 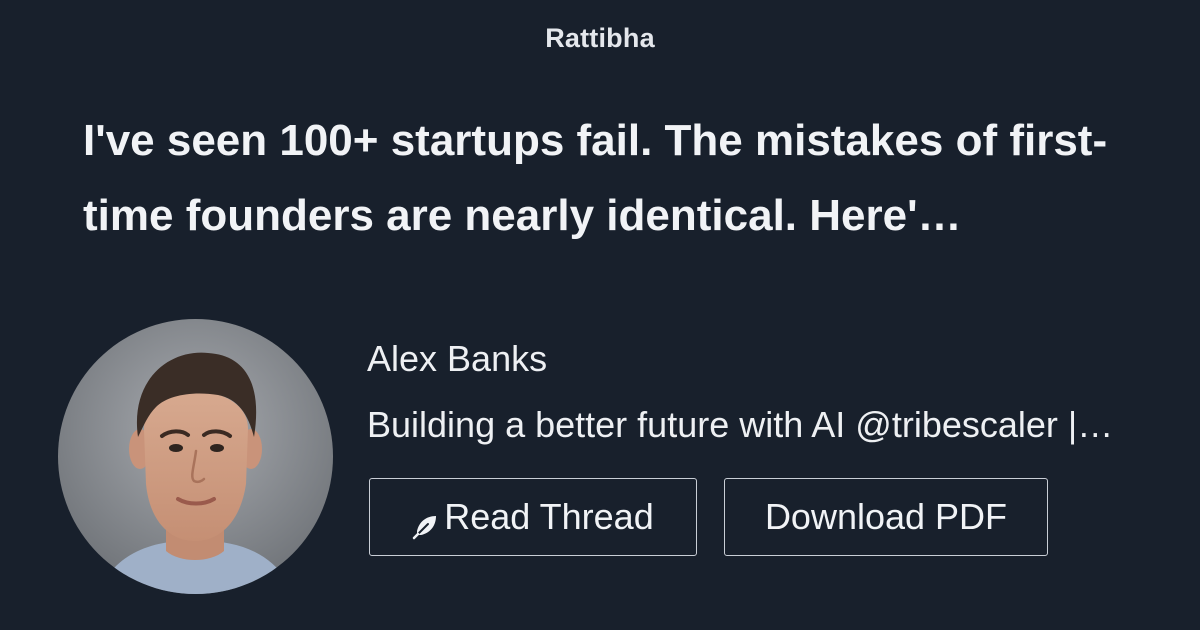 I want to click on author-name: Alex Banks, so click(x=457, y=358).